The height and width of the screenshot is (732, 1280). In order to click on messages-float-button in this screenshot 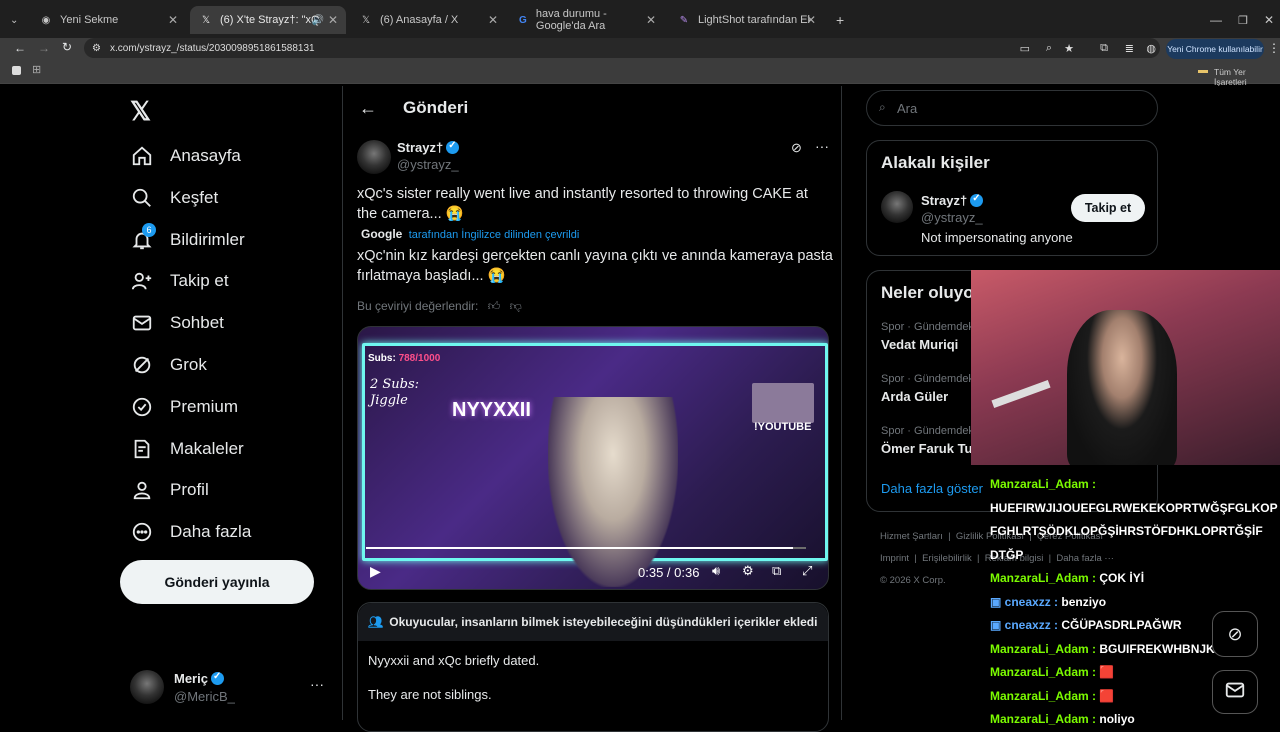, I will do `click(1235, 692)`.